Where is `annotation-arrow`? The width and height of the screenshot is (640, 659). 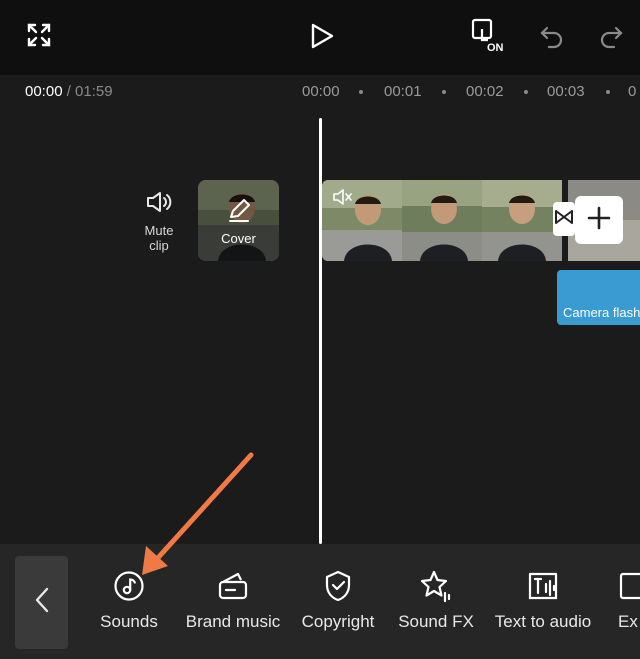
annotation-arrow is located at coordinates (198, 513).